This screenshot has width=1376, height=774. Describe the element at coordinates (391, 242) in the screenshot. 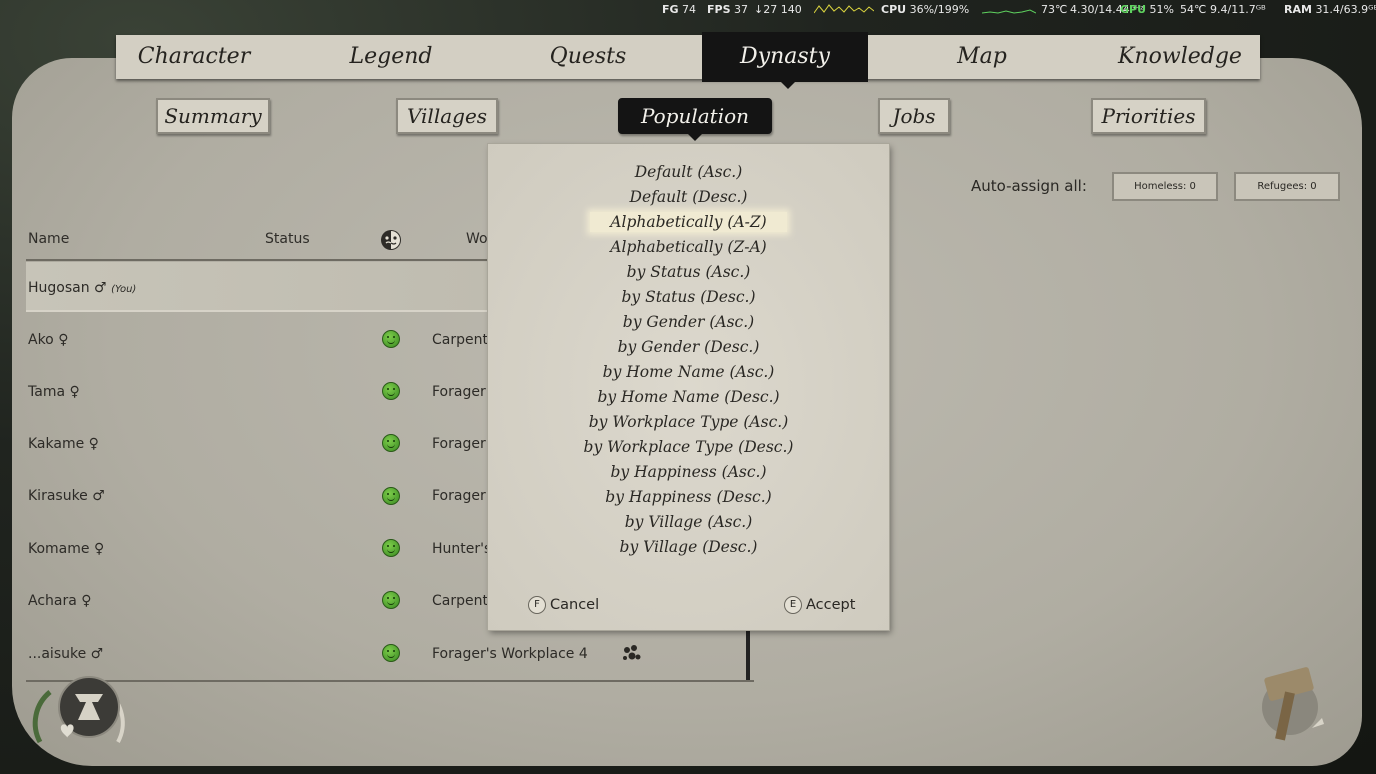

I see `mask-icon` at that location.